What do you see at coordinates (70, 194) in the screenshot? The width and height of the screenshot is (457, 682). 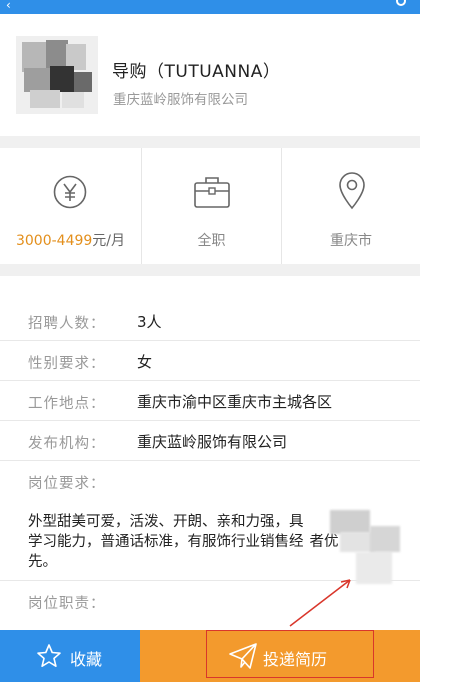 I see `yen-icon` at bounding box center [70, 194].